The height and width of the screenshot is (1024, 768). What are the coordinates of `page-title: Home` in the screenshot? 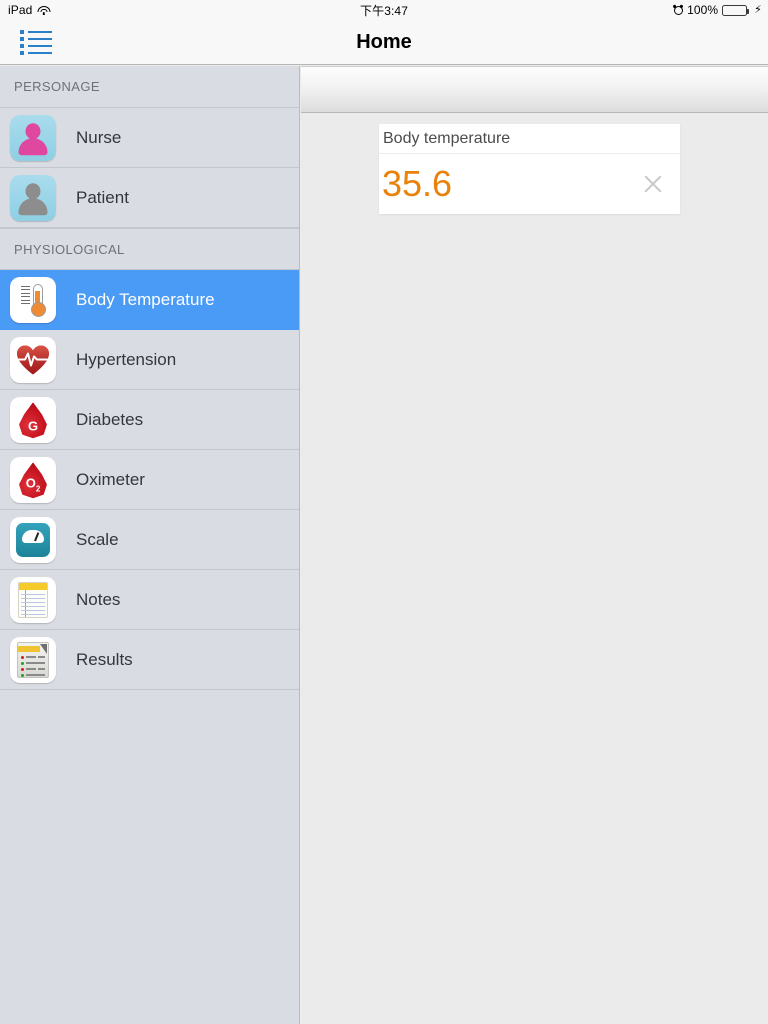 It's located at (384, 42).